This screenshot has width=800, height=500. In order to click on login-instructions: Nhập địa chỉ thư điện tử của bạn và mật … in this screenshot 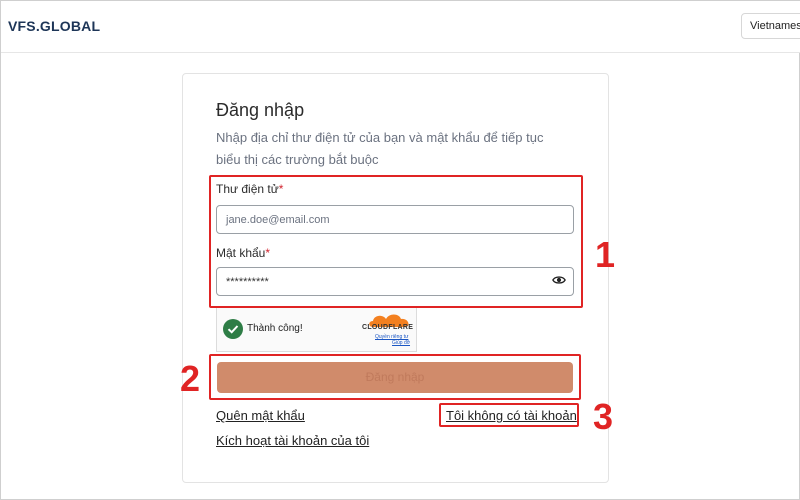, I will do `click(396, 149)`.